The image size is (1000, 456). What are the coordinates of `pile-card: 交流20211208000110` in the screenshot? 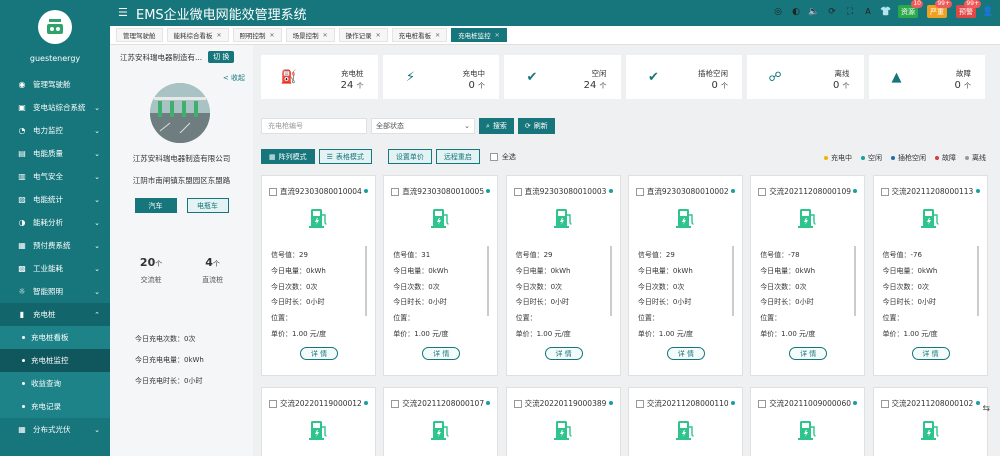 It's located at (685, 421).